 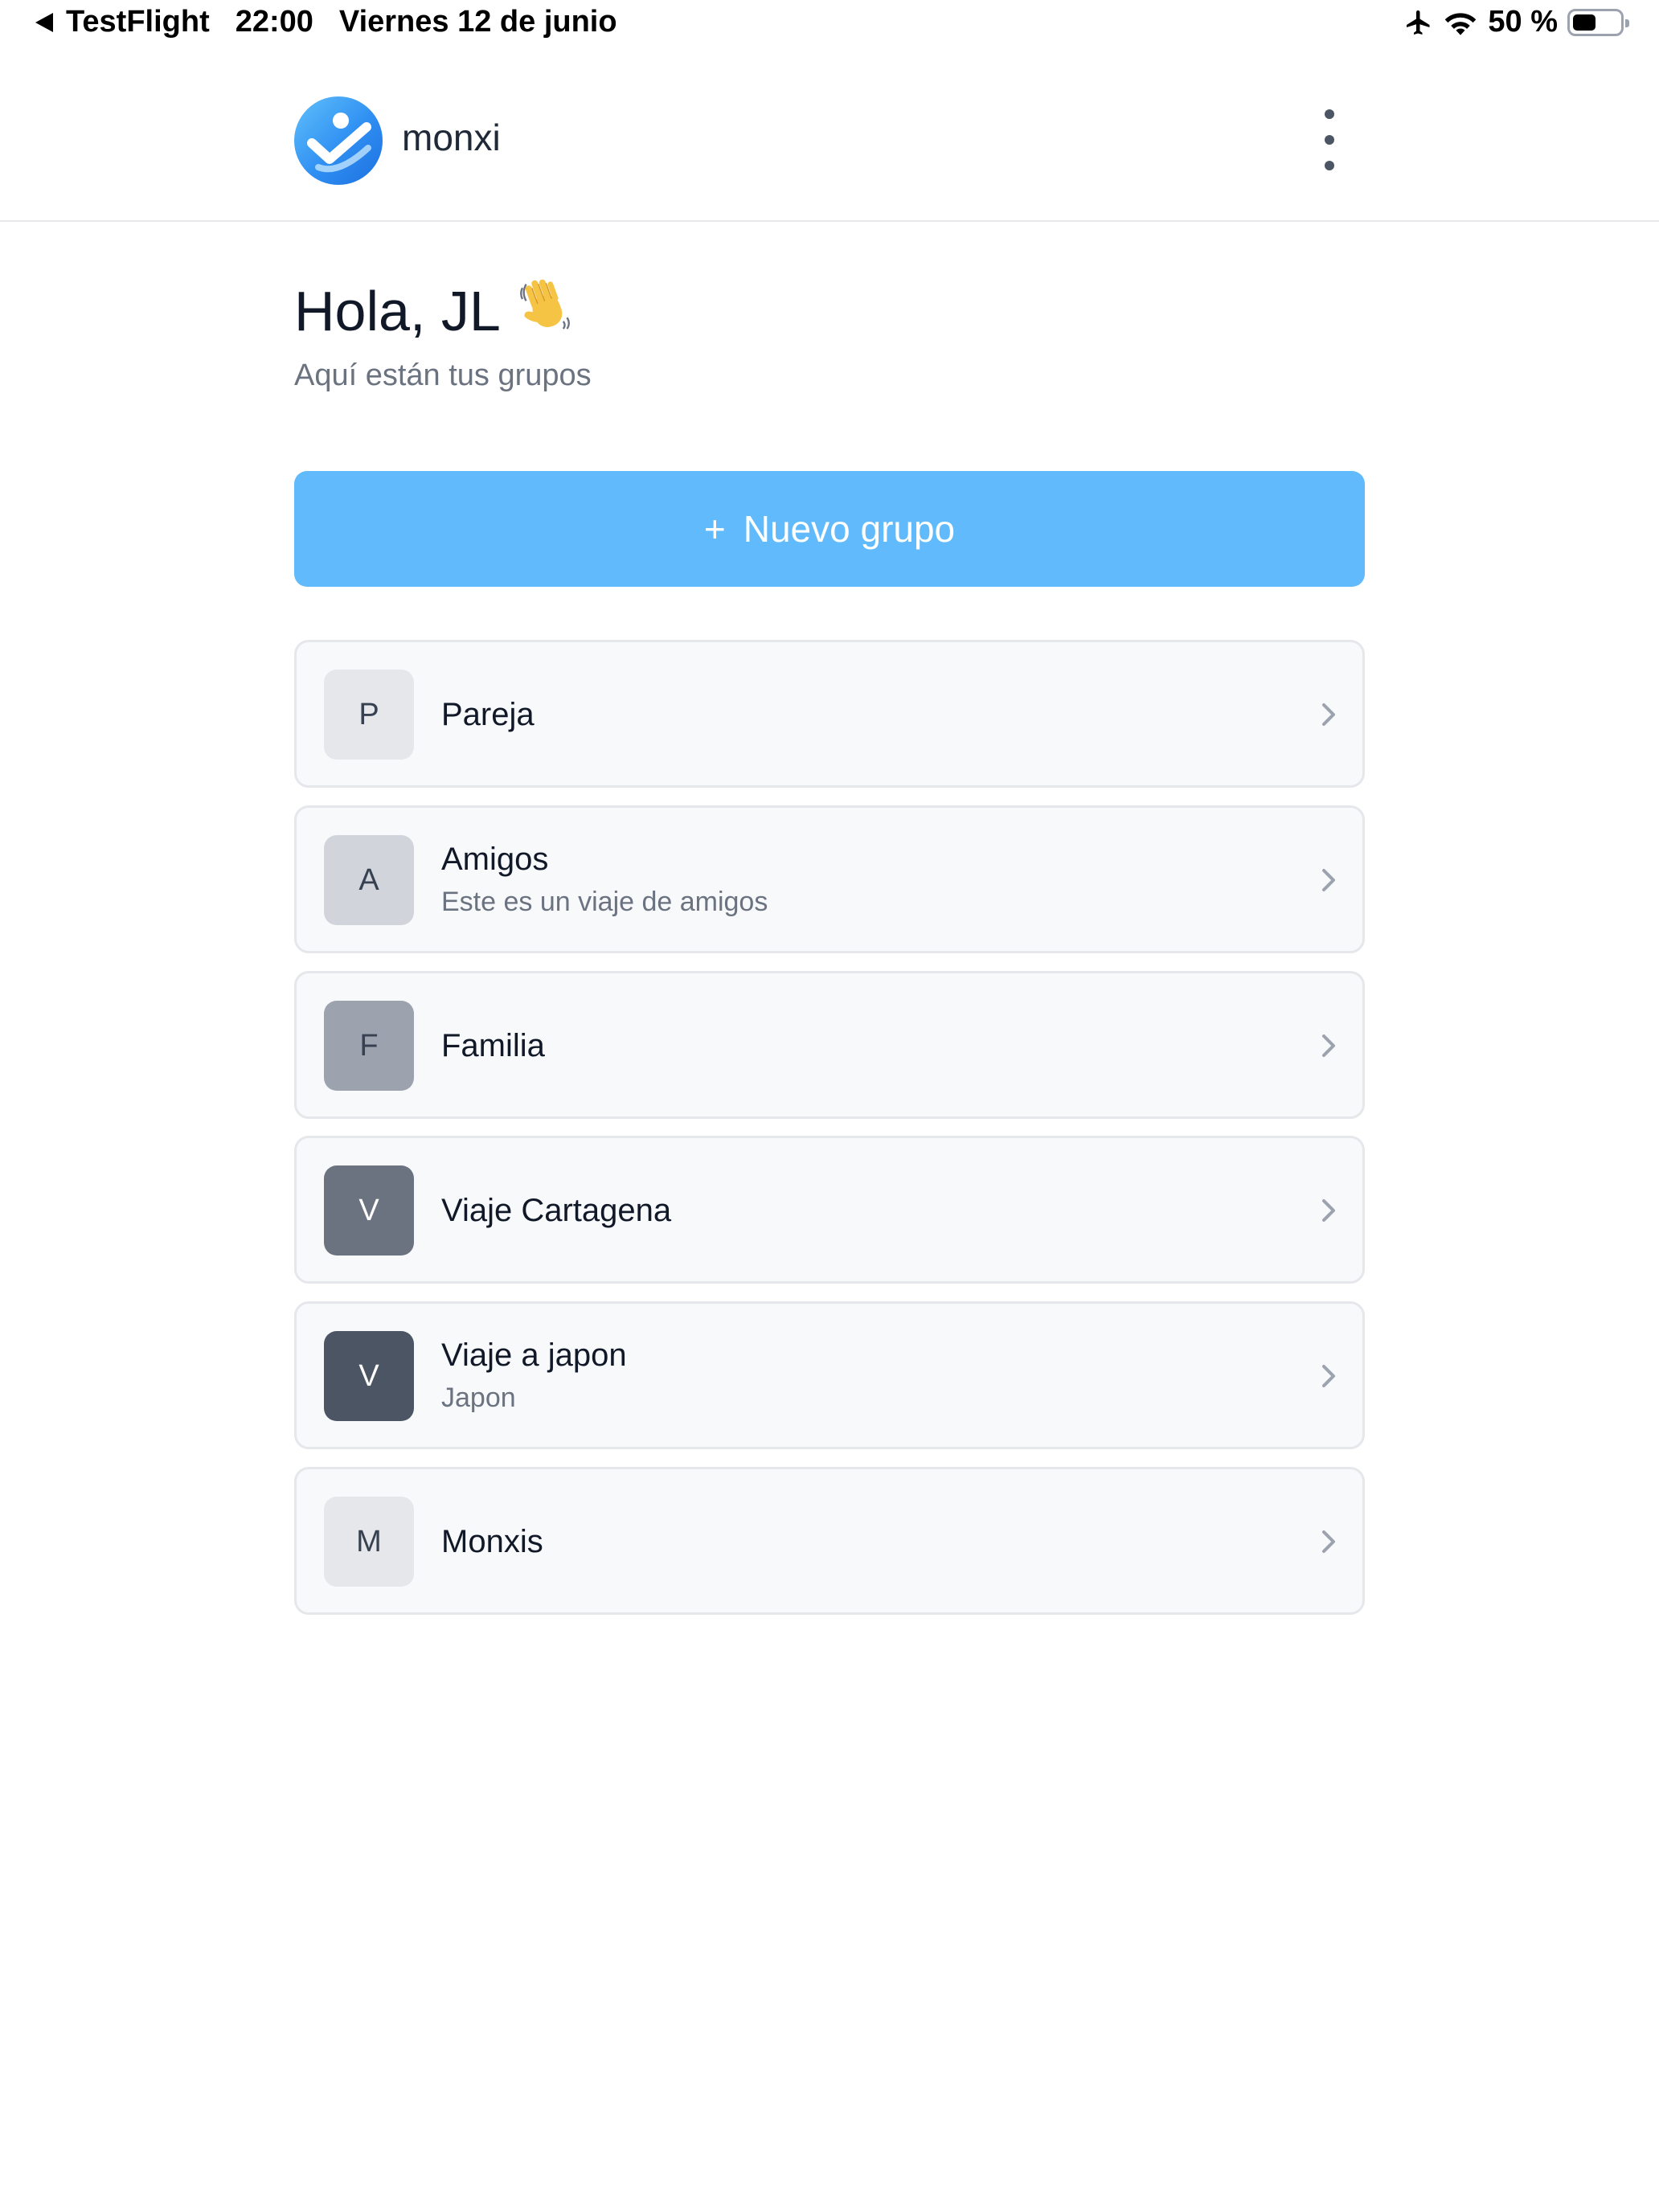 I want to click on kebab-menu-icon, so click(x=1329, y=140).